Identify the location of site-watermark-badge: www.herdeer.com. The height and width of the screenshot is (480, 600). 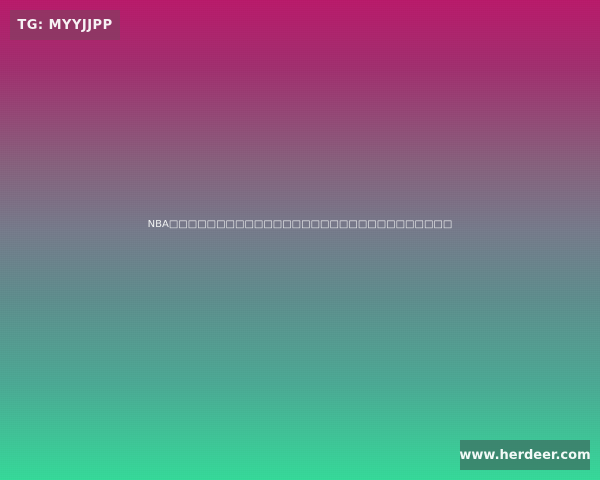
(525, 455).